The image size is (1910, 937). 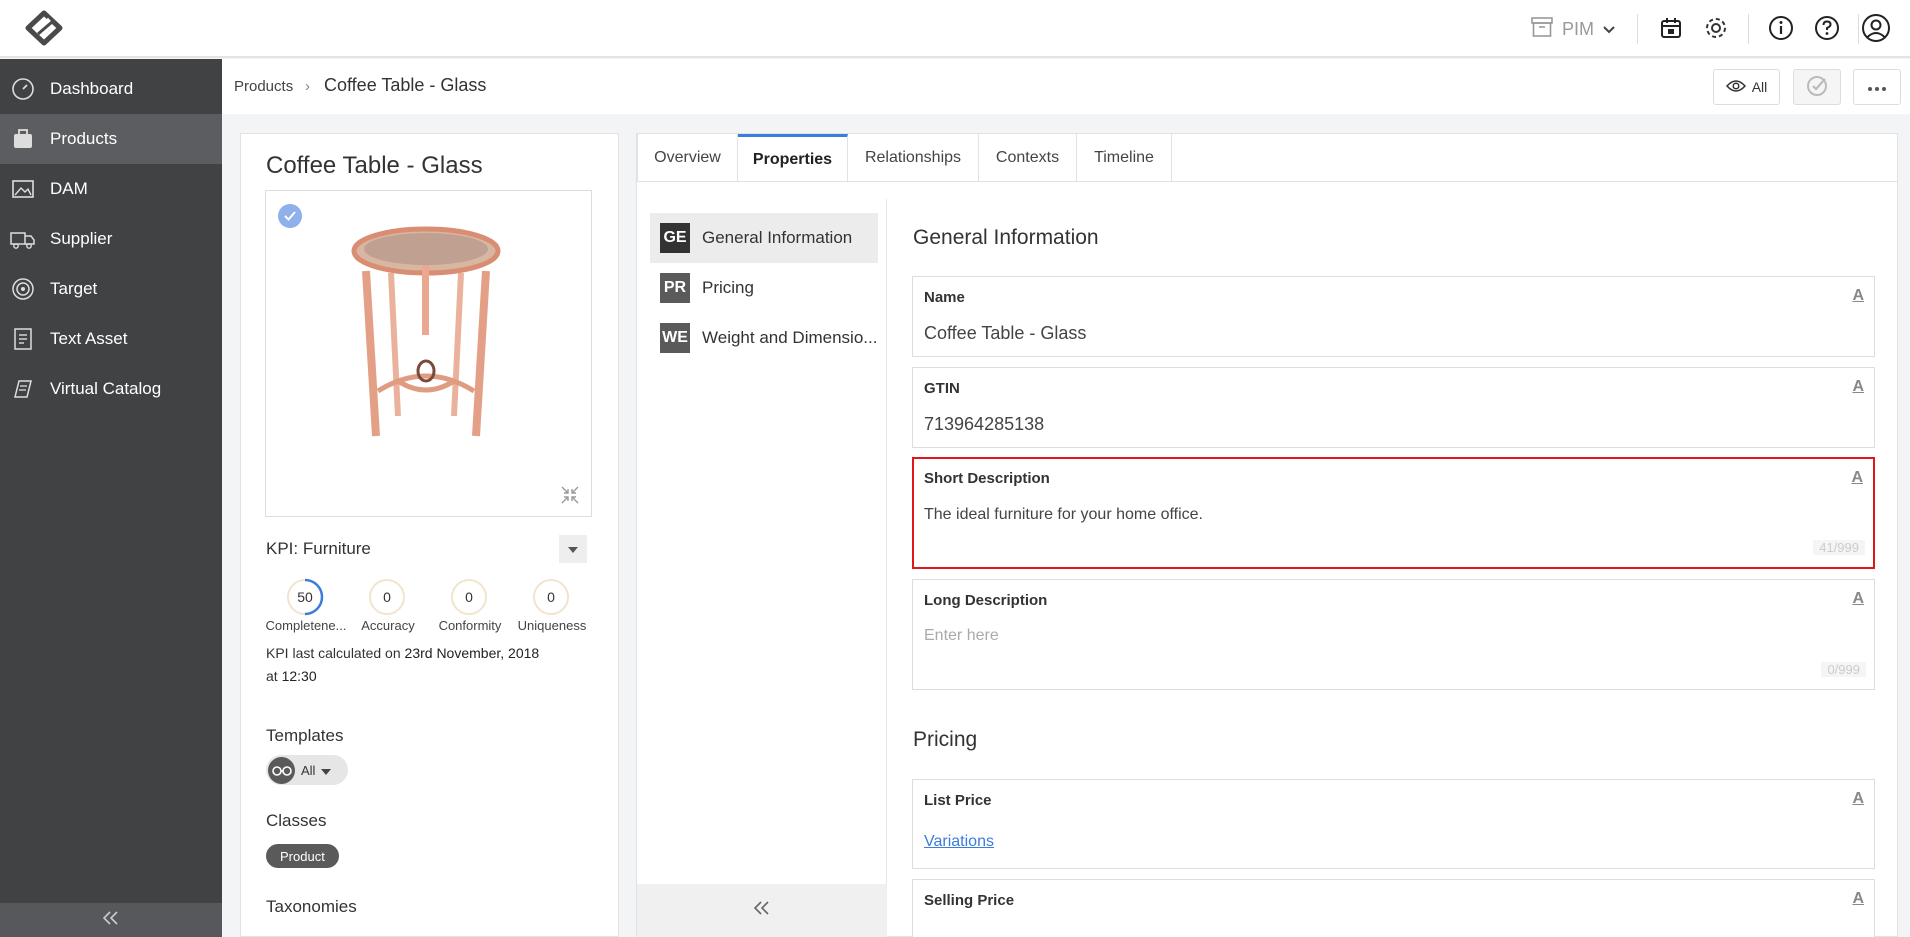 I want to click on kpi-conformity-gauge: 0, so click(x=469, y=597).